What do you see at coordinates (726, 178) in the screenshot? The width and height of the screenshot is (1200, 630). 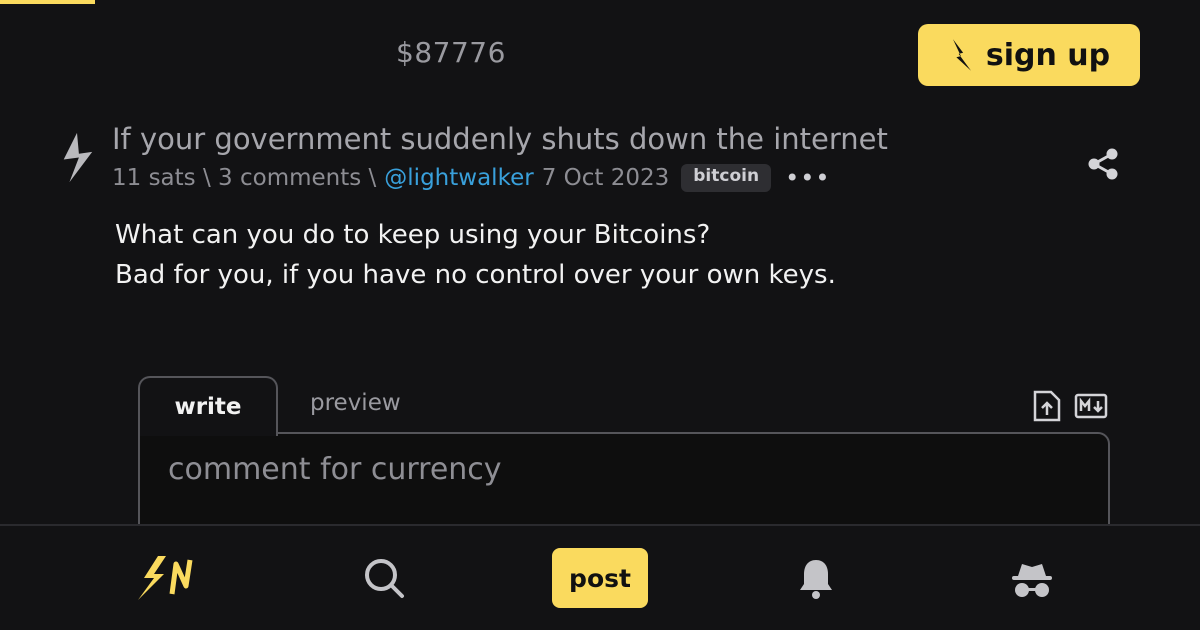 I see `sub-badge: bitcoin` at bounding box center [726, 178].